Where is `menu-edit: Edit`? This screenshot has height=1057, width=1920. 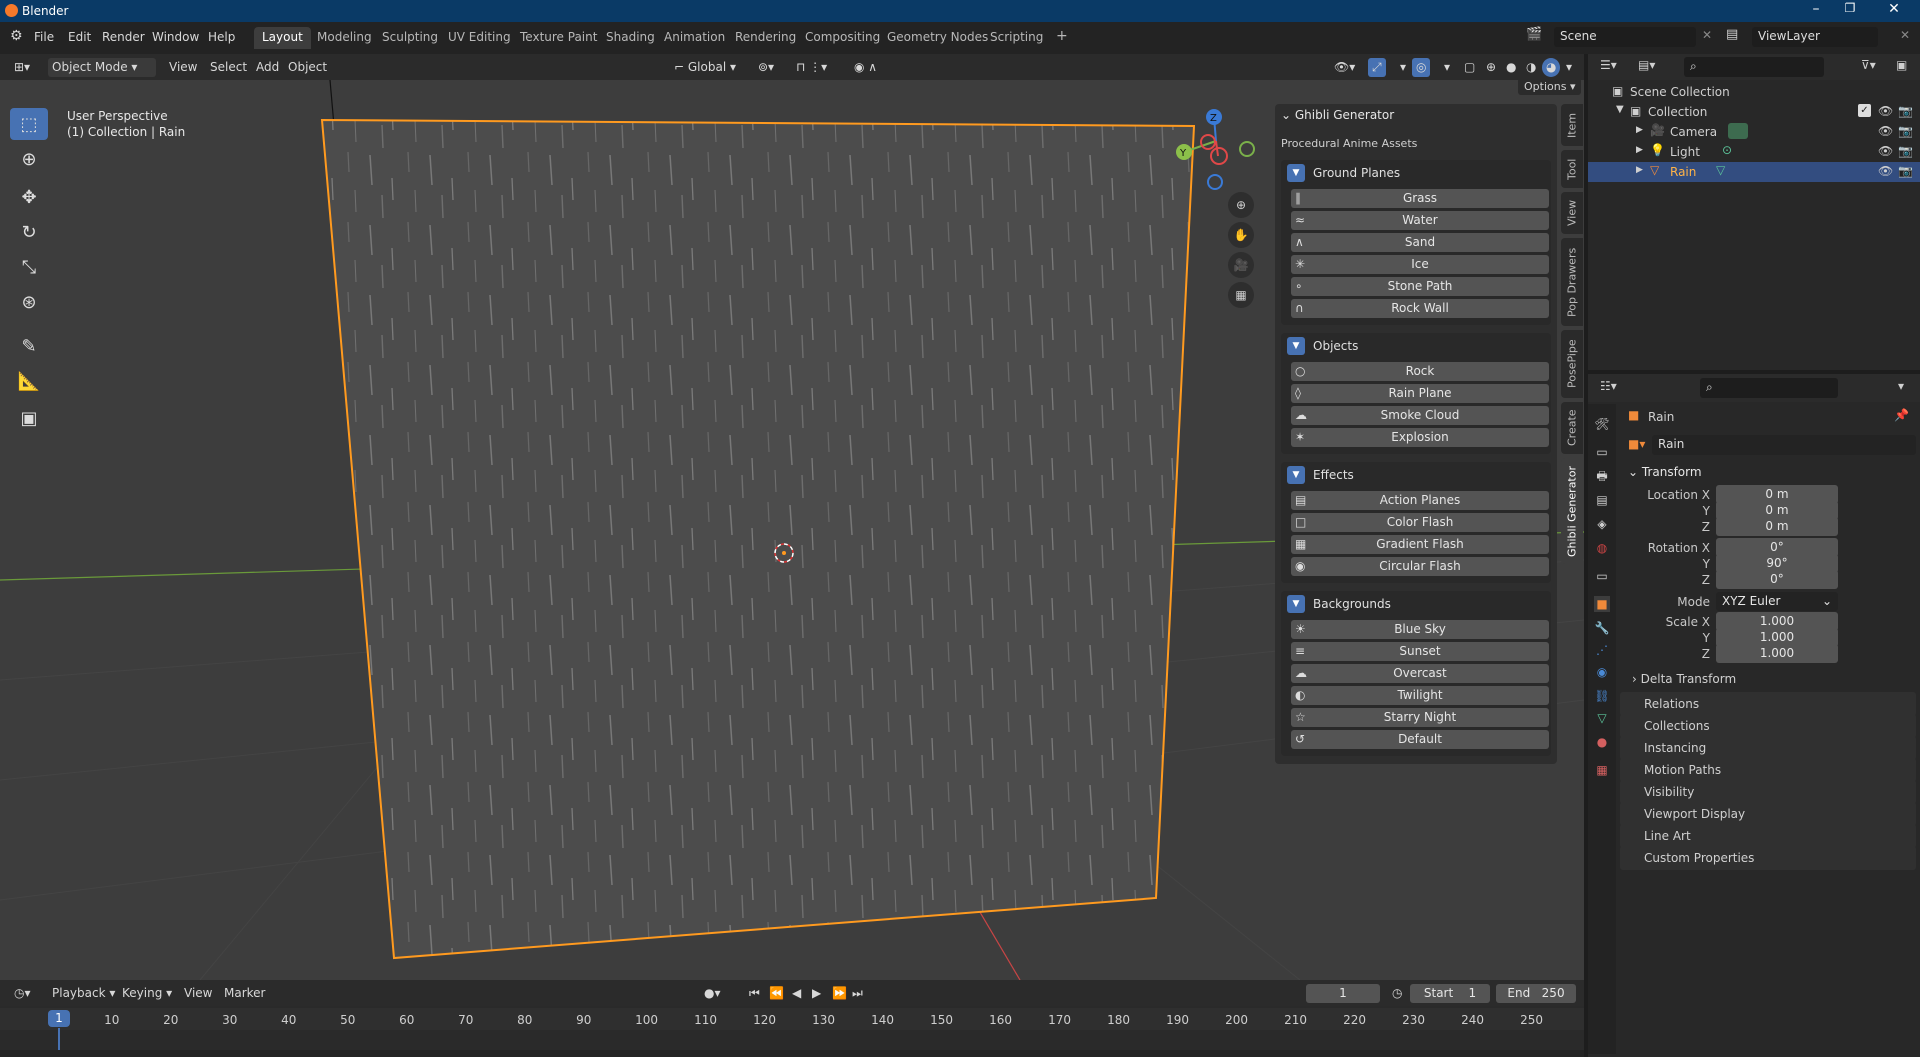
menu-edit: Edit is located at coordinates (79, 37).